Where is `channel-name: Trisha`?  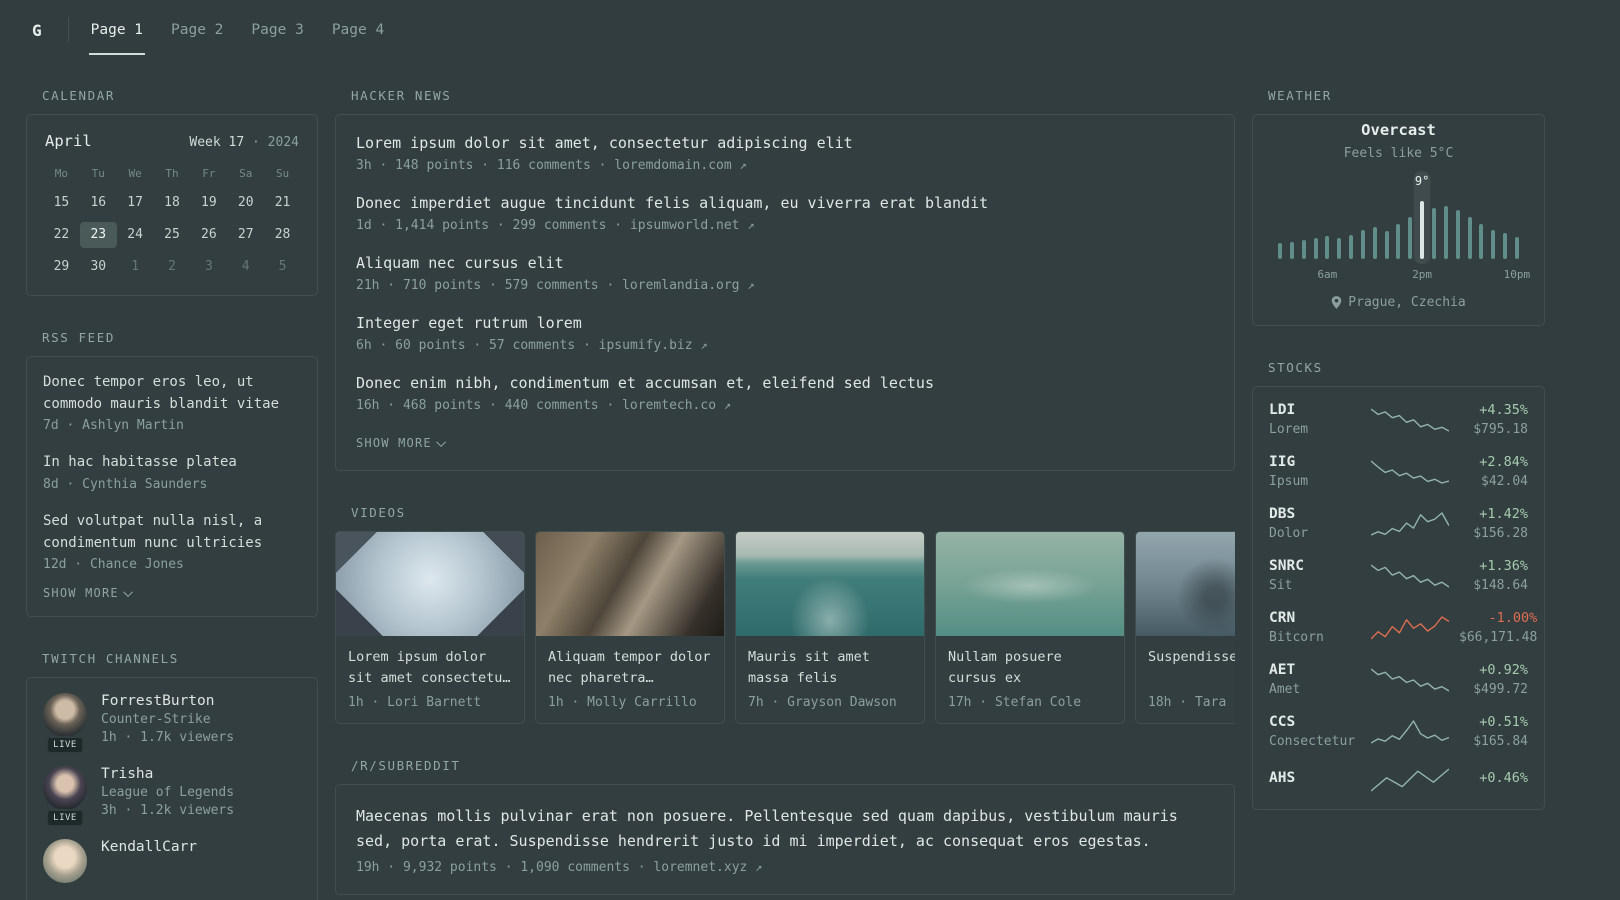
channel-name: Trisha is located at coordinates (167, 774).